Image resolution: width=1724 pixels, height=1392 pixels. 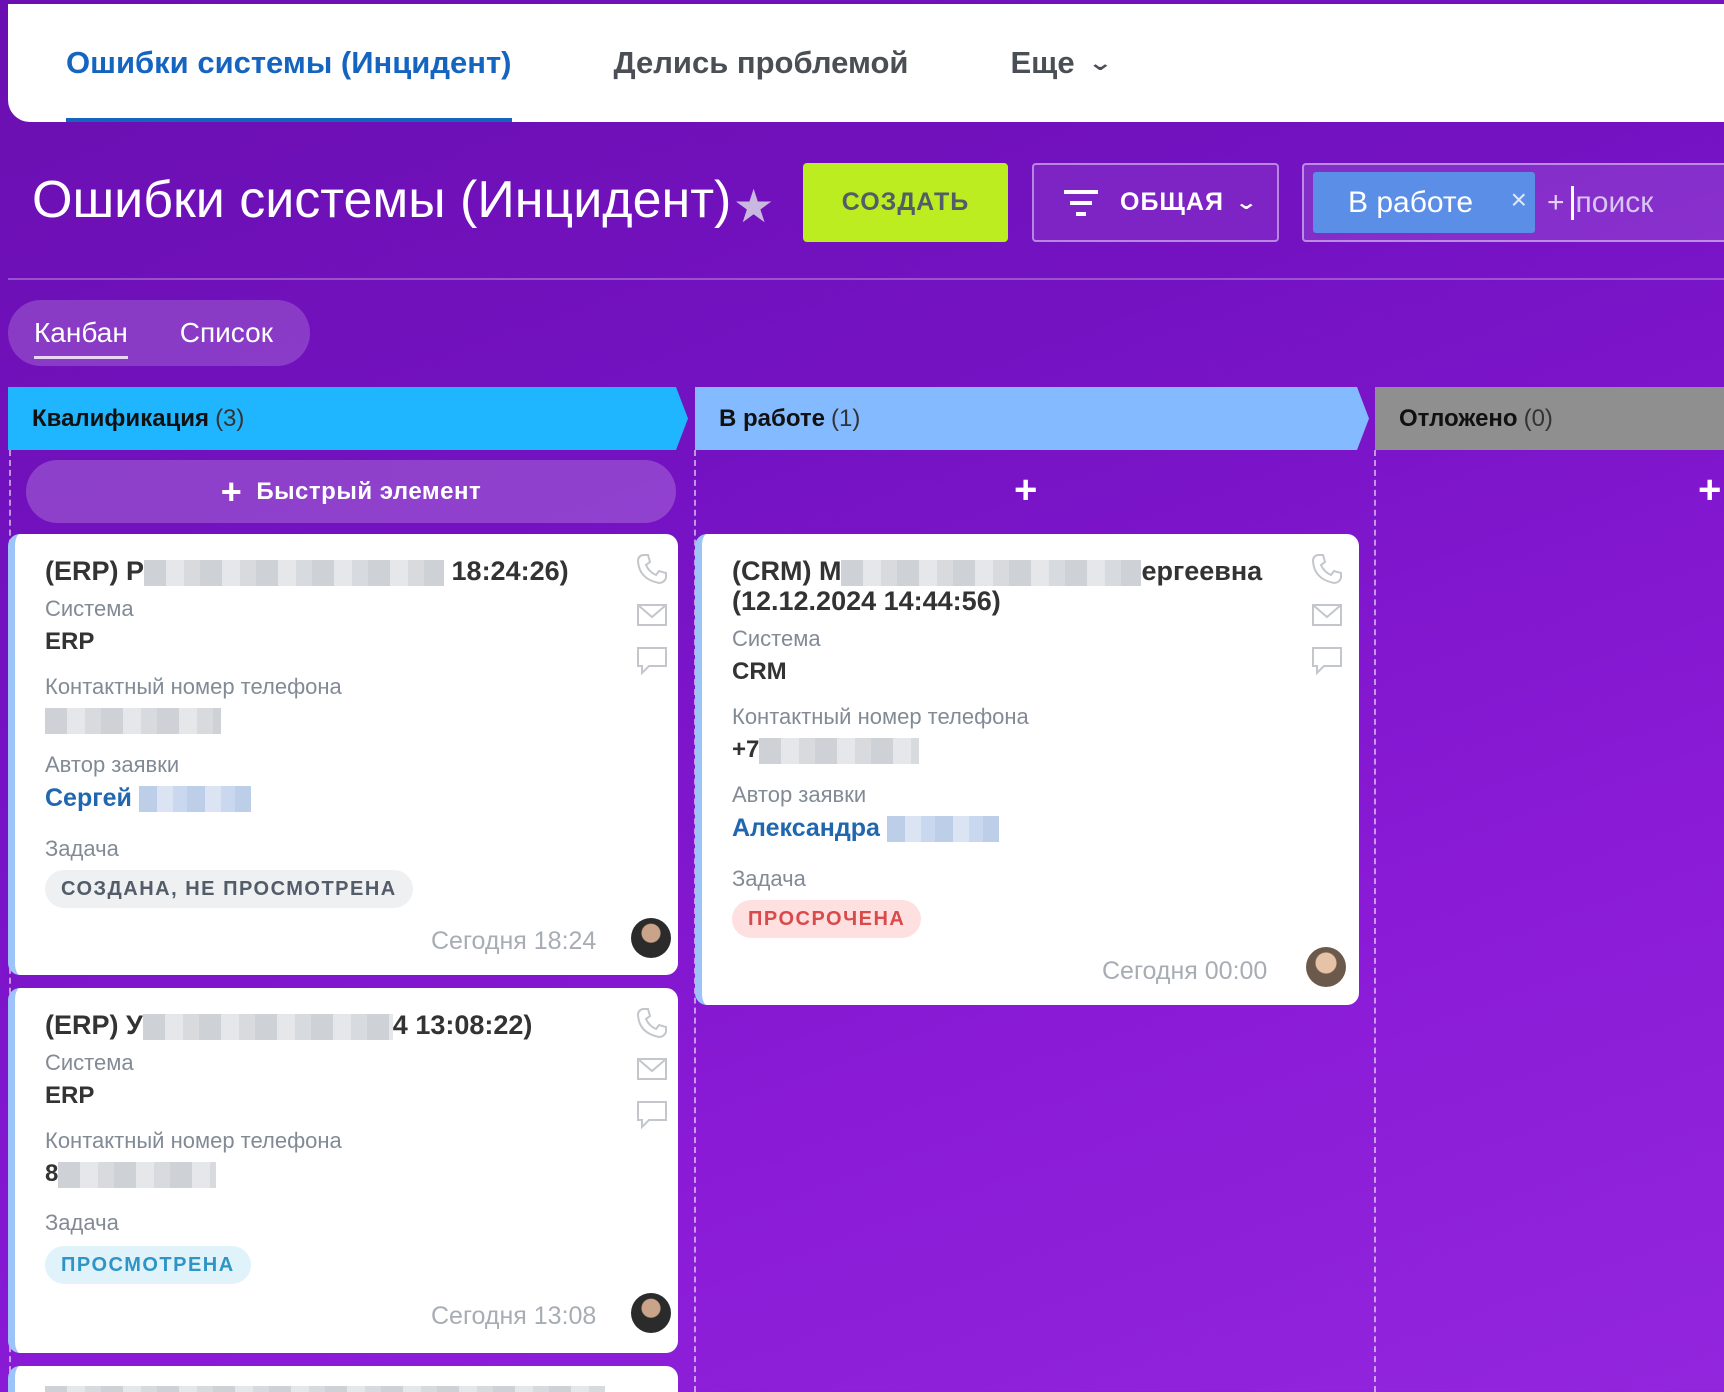 What do you see at coordinates (1202, 571) in the screenshot?
I see `card-title-end: ергеевна` at bounding box center [1202, 571].